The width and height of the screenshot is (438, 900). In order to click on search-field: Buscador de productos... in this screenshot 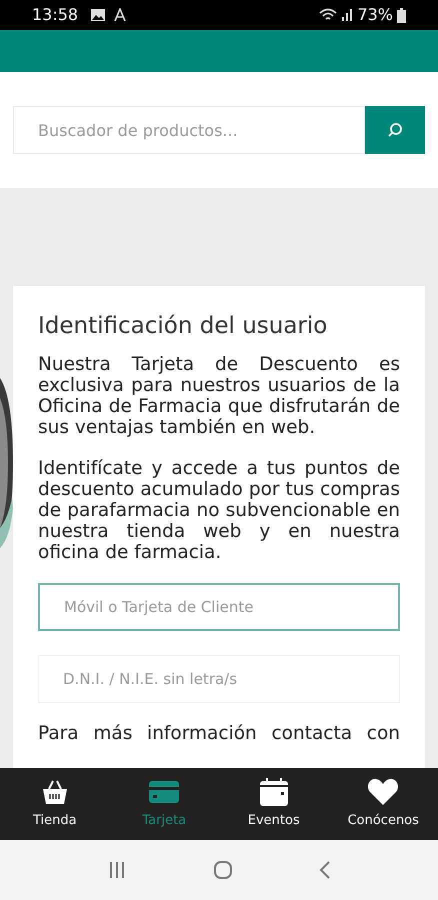, I will do `click(189, 130)`.